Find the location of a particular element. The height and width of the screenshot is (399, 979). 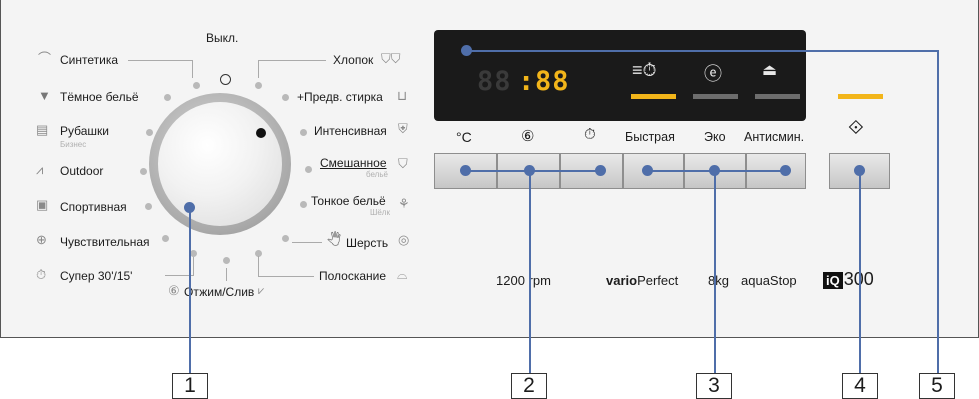

program-mixed-sub: бельё is located at coordinates (377, 174).